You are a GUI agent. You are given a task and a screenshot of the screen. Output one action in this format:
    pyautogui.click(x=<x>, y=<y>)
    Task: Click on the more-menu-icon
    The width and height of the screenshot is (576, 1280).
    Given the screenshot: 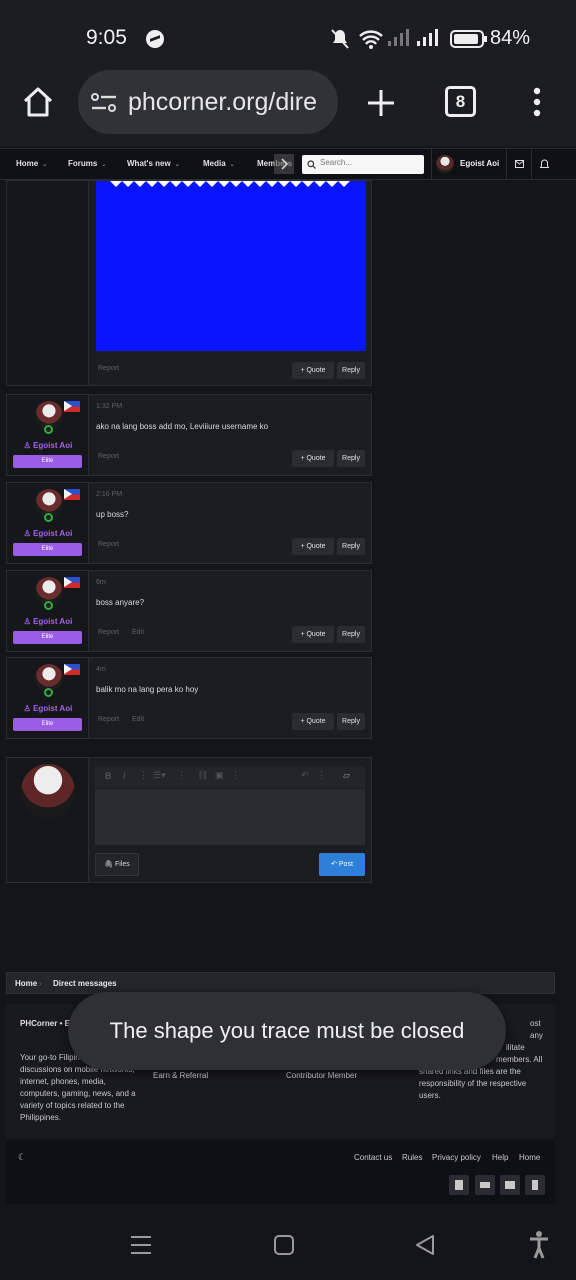 What is the action you would take?
    pyautogui.click(x=537, y=103)
    